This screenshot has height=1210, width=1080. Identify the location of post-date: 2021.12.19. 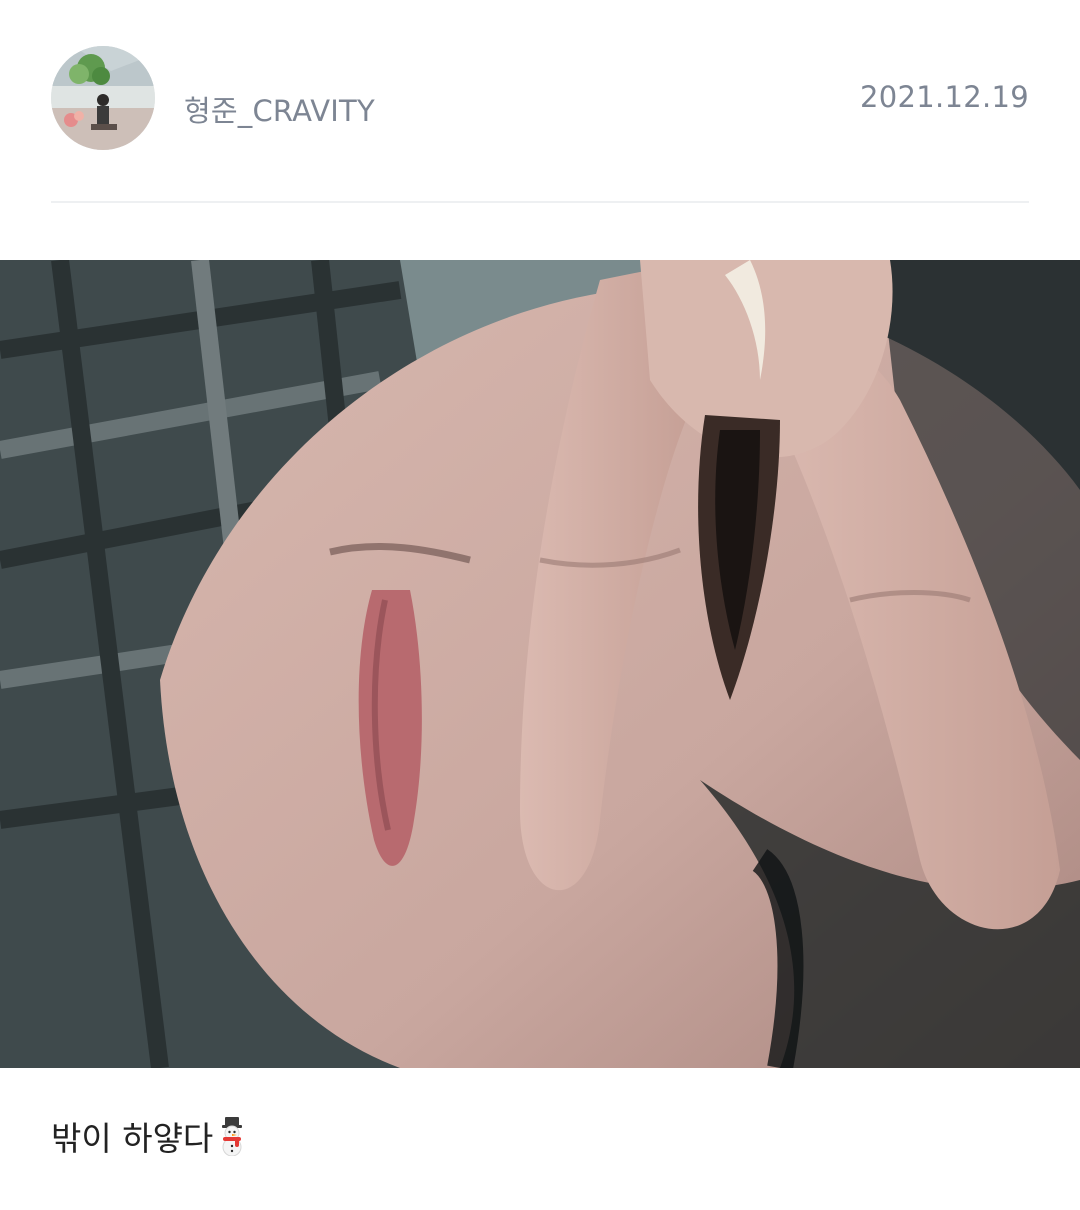
(944, 97).